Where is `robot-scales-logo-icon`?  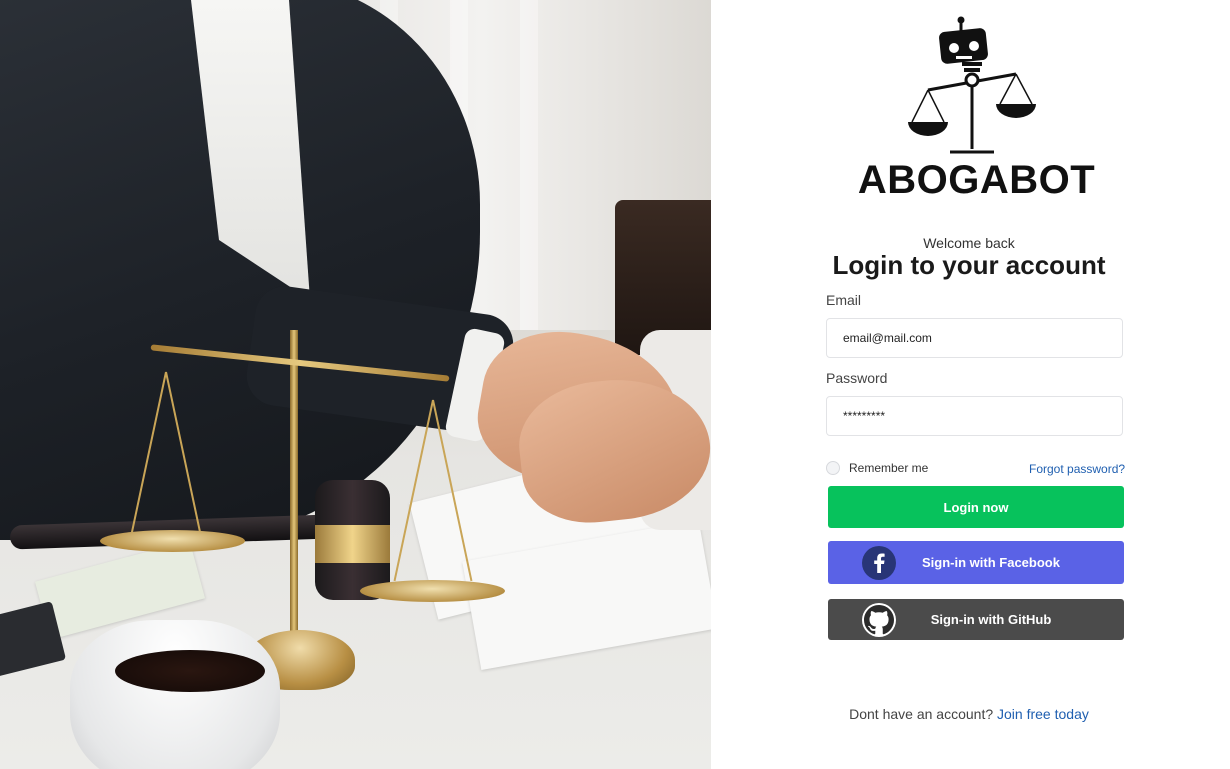
robot-scales-logo-icon is located at coordinates (972, 85).